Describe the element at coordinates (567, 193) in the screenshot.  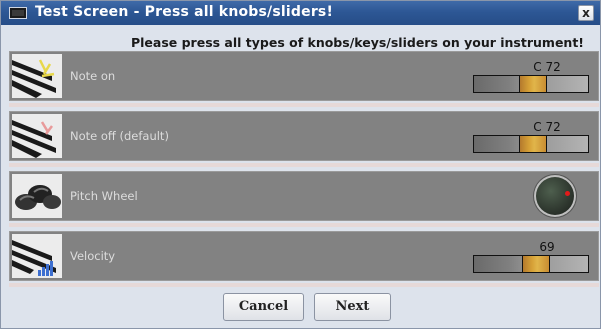
I see `knob-position-marker` at that location.